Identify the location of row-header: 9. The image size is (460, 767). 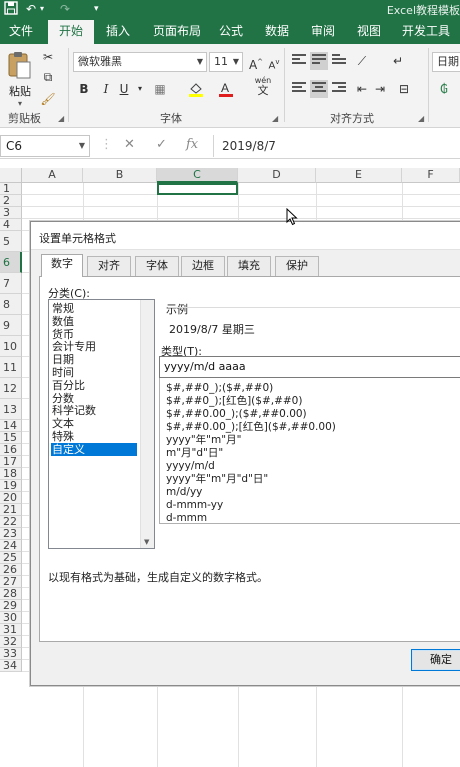
(11, 325).